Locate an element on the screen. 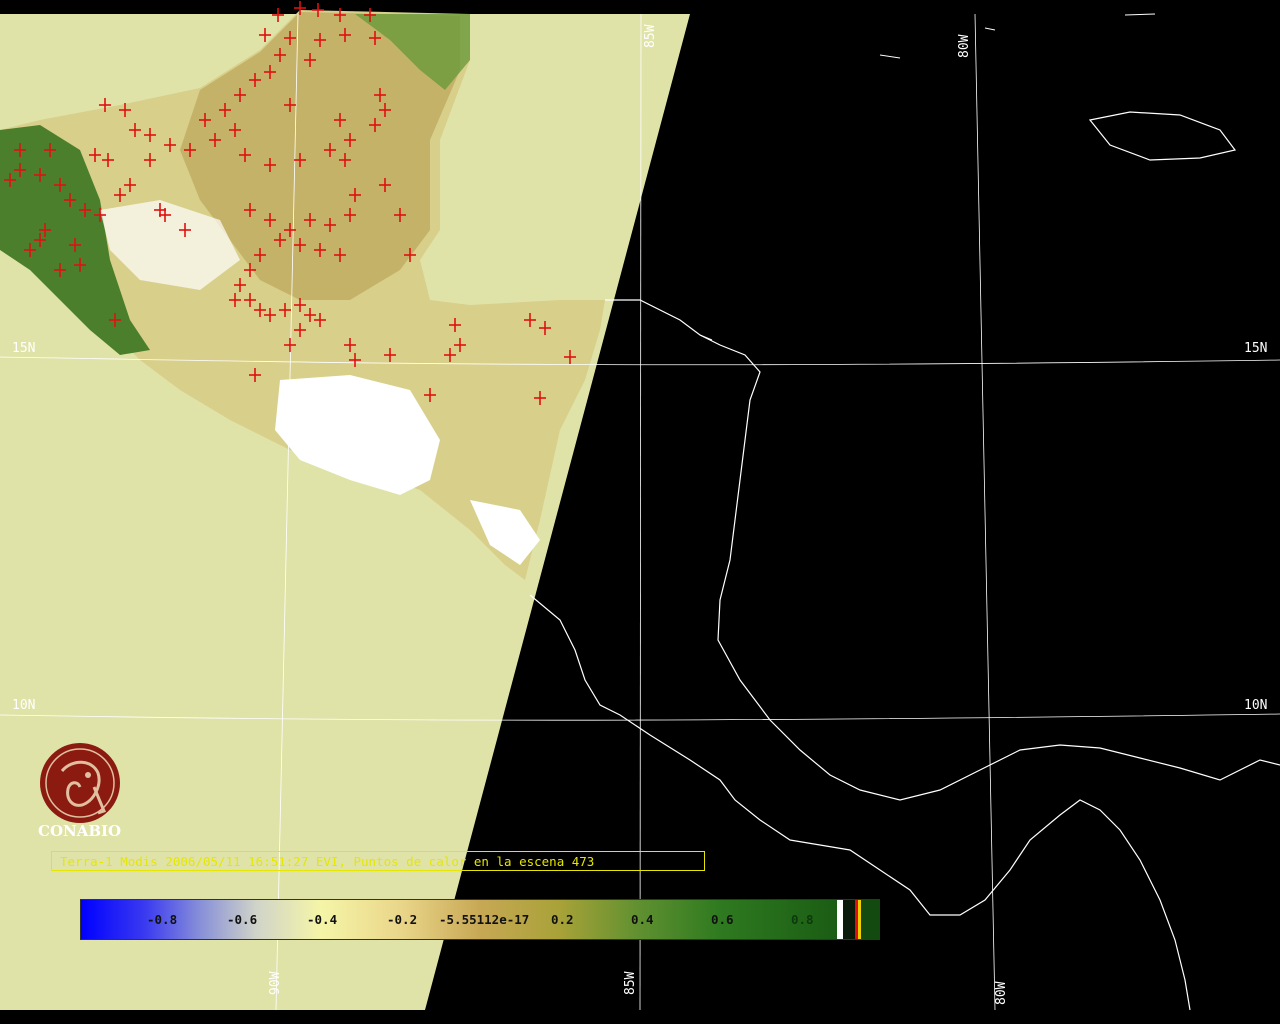  colorbar-tick: 0.8 is located at coordinates (802, 919).